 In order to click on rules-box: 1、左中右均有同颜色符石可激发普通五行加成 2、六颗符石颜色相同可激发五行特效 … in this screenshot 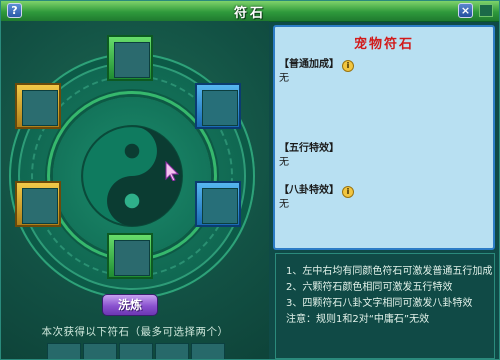, I will do `click(385, 306)`.